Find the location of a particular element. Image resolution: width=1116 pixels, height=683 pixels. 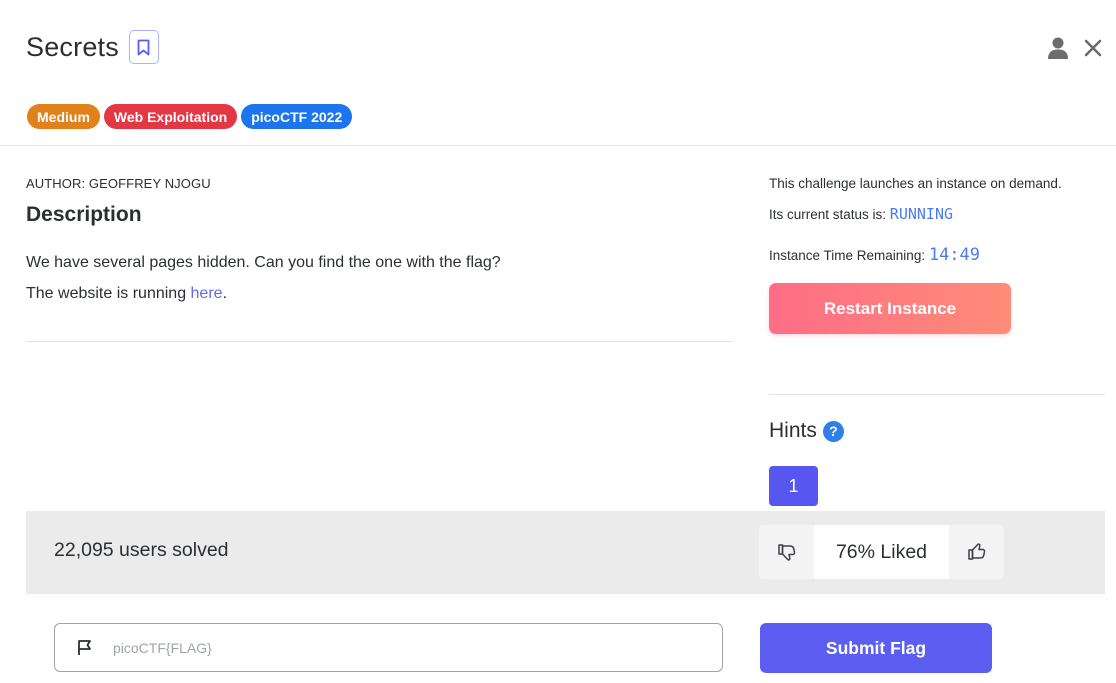

tag-difficulty: Medium is located at coordinates (63, 116).